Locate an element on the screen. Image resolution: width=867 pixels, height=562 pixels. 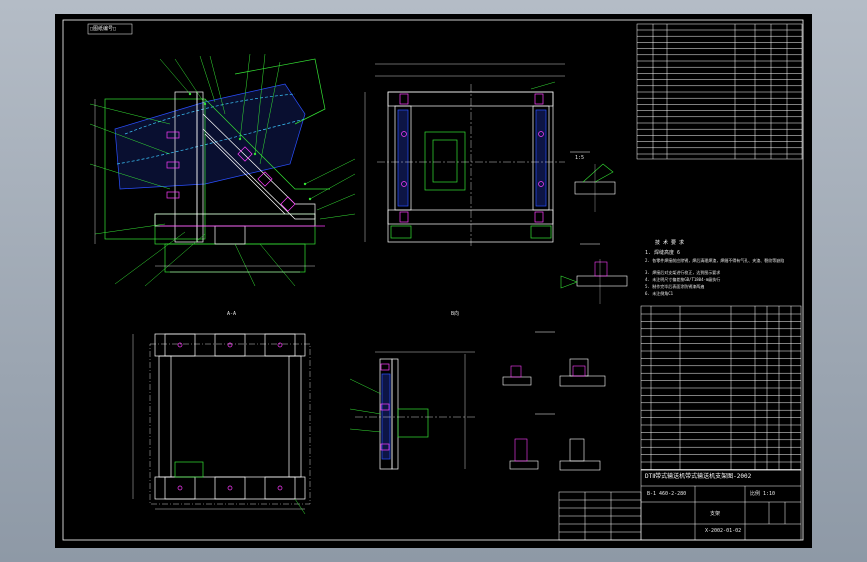
bill-of-materials is located at coordinates (721, 388).